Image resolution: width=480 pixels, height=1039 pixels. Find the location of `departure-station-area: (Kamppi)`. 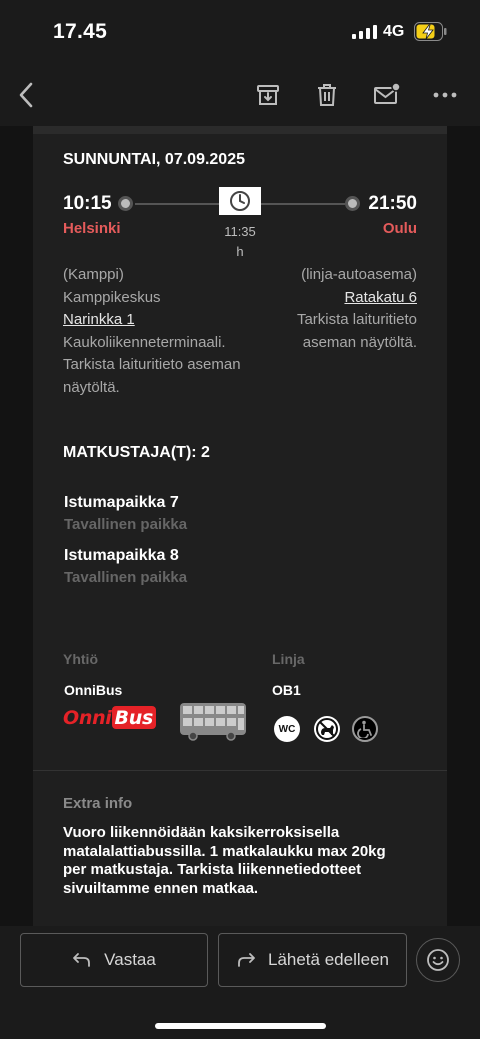

departure-station-area: (Kamppi) is located at coordinates (93, 274).